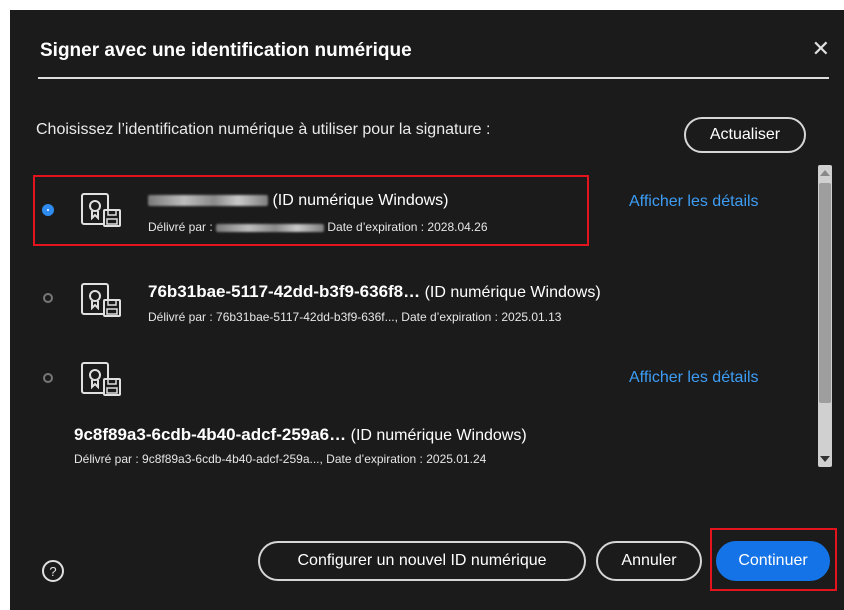  Describe the element at coordinates (307, 317) in the screenshot. I see `issuer-text: 76b31bae-5117-42dd-b3f9-636f...,` at that location.